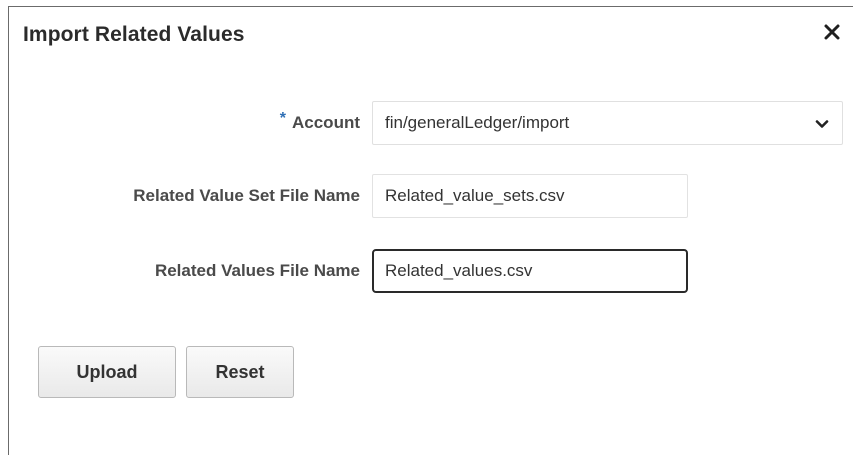  What do you see at coordinates (282, 118) in the screenshot?
I see `required-marker: *` at bounding box center [282, 118].